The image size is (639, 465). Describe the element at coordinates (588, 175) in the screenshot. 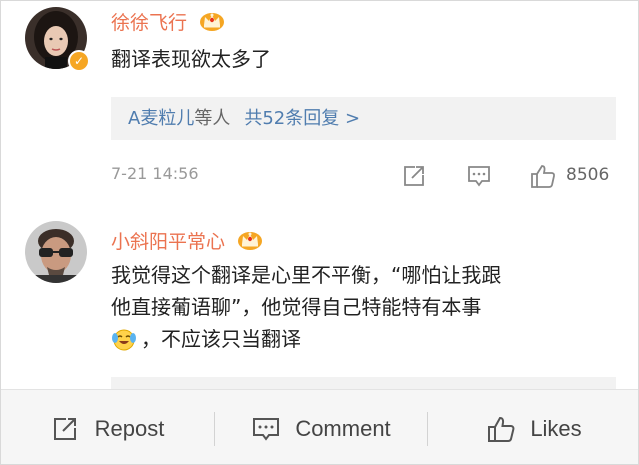

I see `like-count: 8506` at that location.